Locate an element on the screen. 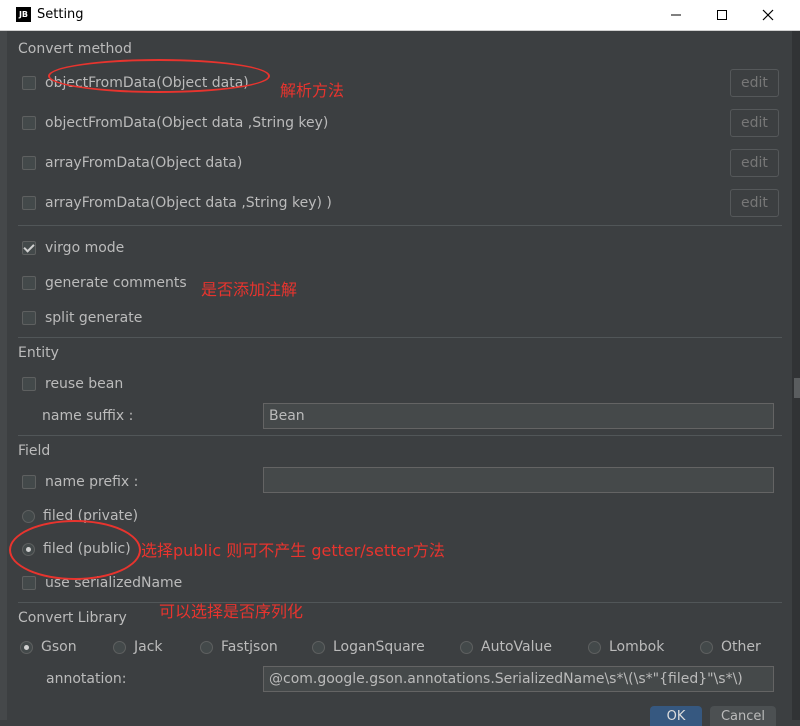  library-gson-label: Gson is located at coordinates (59, 647).